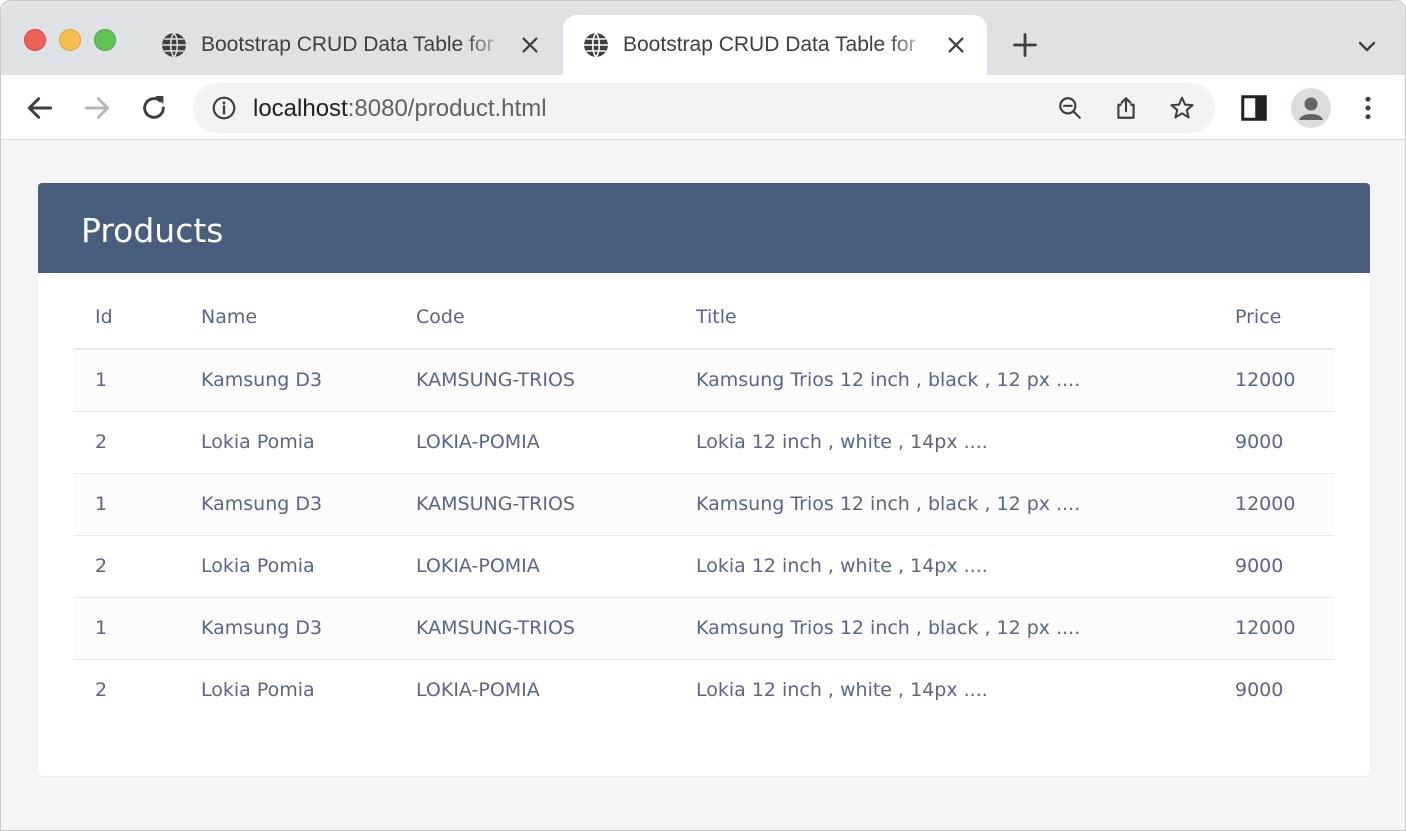  Describe the element at coordinates (1025, 45) in the screenshot. I see `new-tab-icon` at that location.